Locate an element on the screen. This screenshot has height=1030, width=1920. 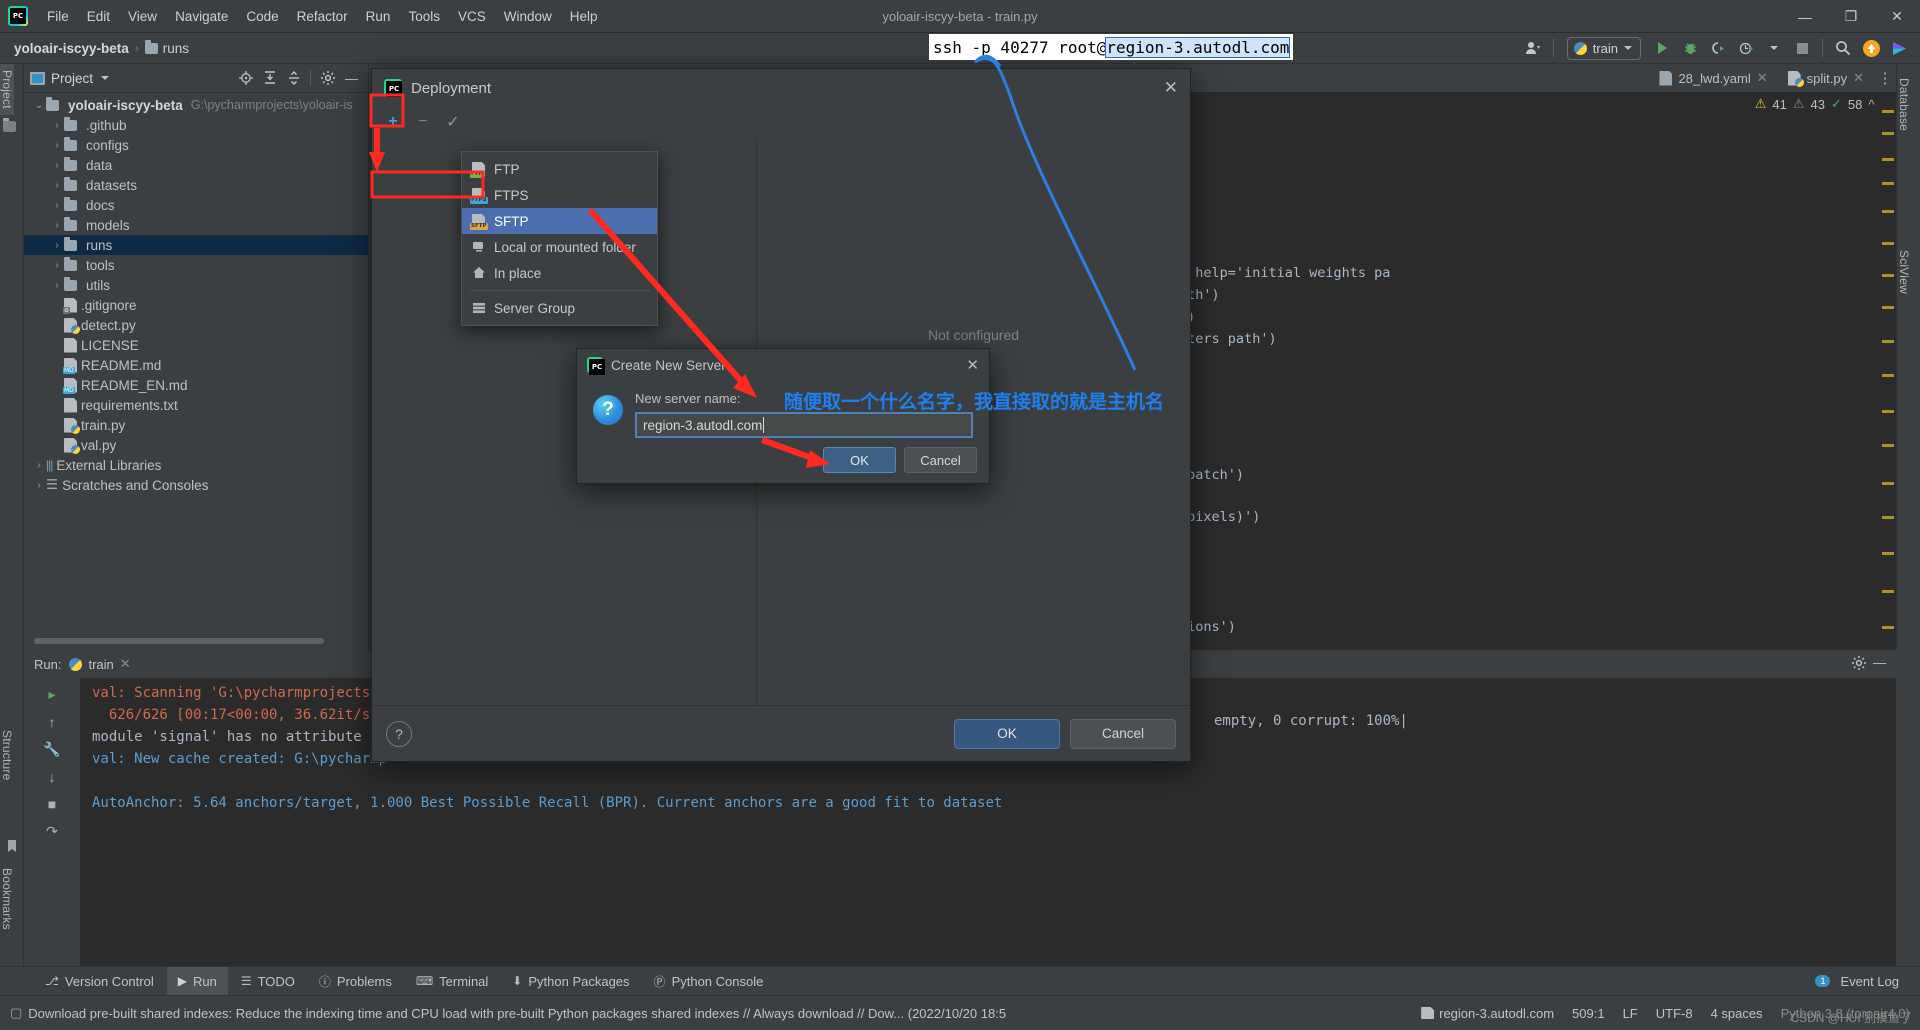
tool-window-button-python-console: Ⓟ Python Console is located at coordinates (709, 981).